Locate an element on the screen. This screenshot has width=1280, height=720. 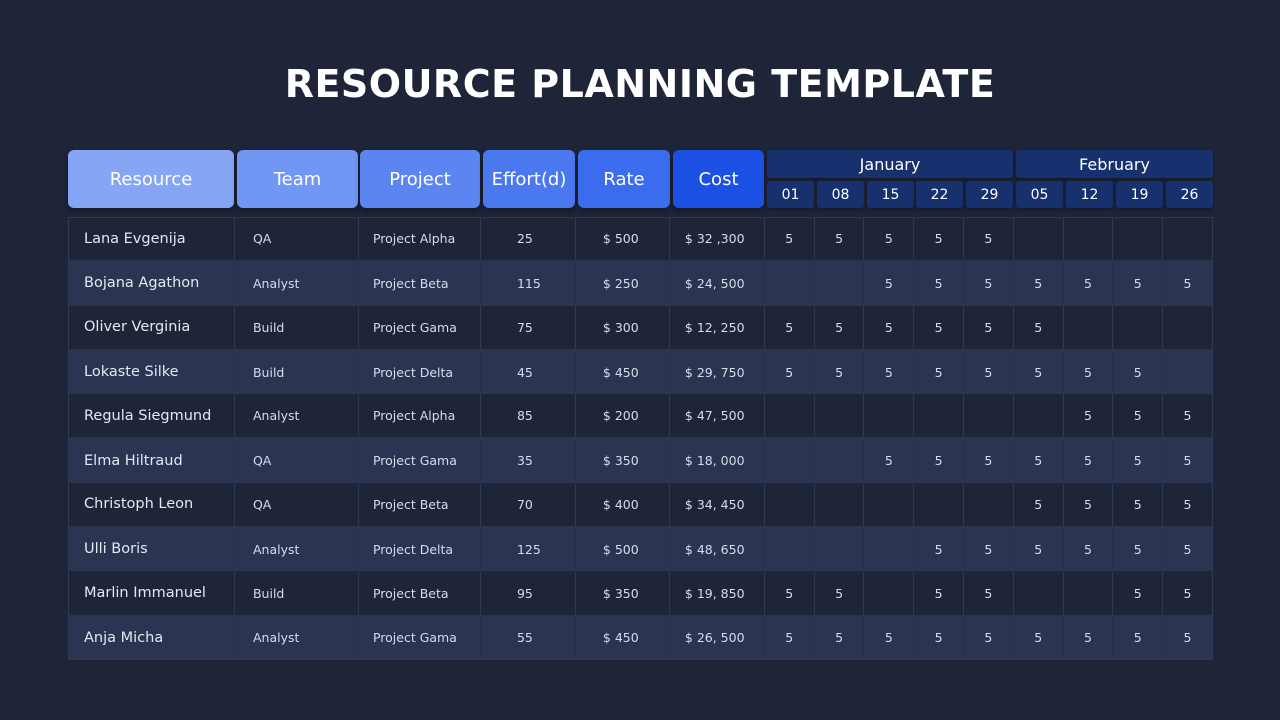
page-title: RESOURCE PLANNING TEMPLATE is located at coordinates (640, 84).